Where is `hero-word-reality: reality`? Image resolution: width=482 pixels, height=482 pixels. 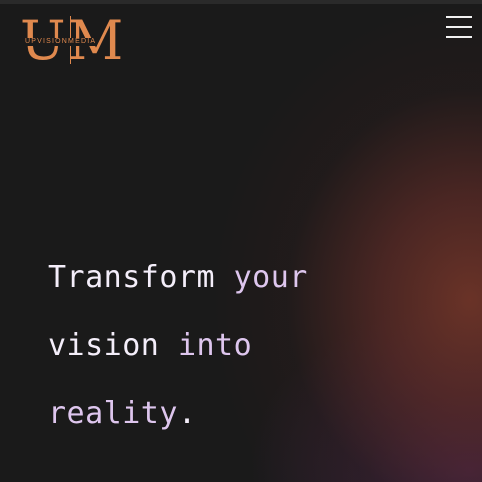 hero-word-reality: reality is located at coordinates (113, 413).